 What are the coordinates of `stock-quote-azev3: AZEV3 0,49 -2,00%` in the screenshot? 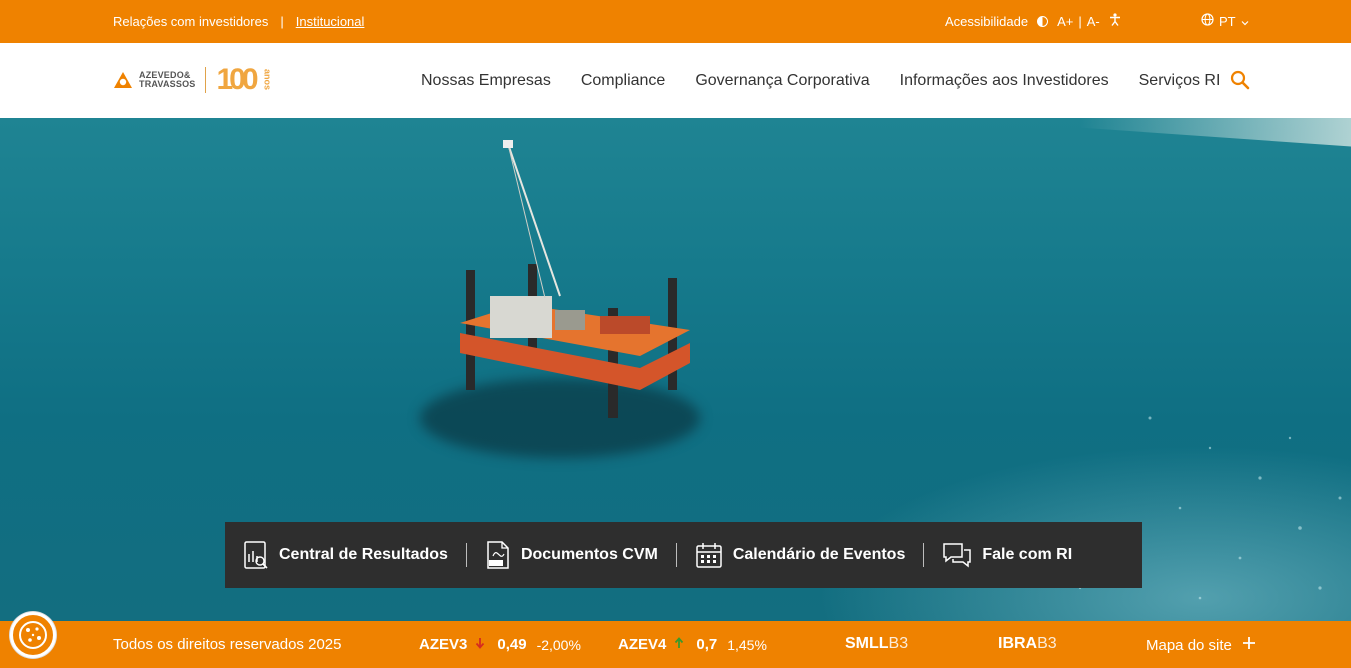 It's located at (500, 644).